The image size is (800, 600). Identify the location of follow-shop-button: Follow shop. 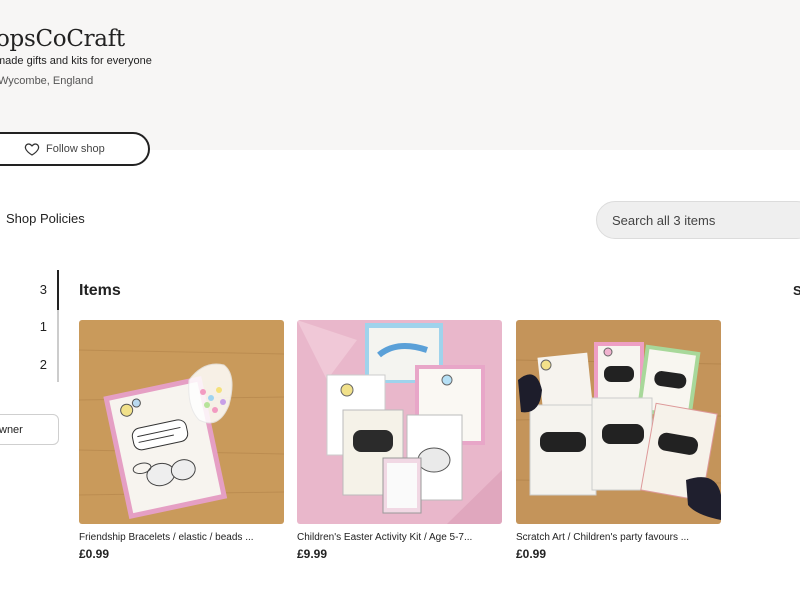
(75, 149).